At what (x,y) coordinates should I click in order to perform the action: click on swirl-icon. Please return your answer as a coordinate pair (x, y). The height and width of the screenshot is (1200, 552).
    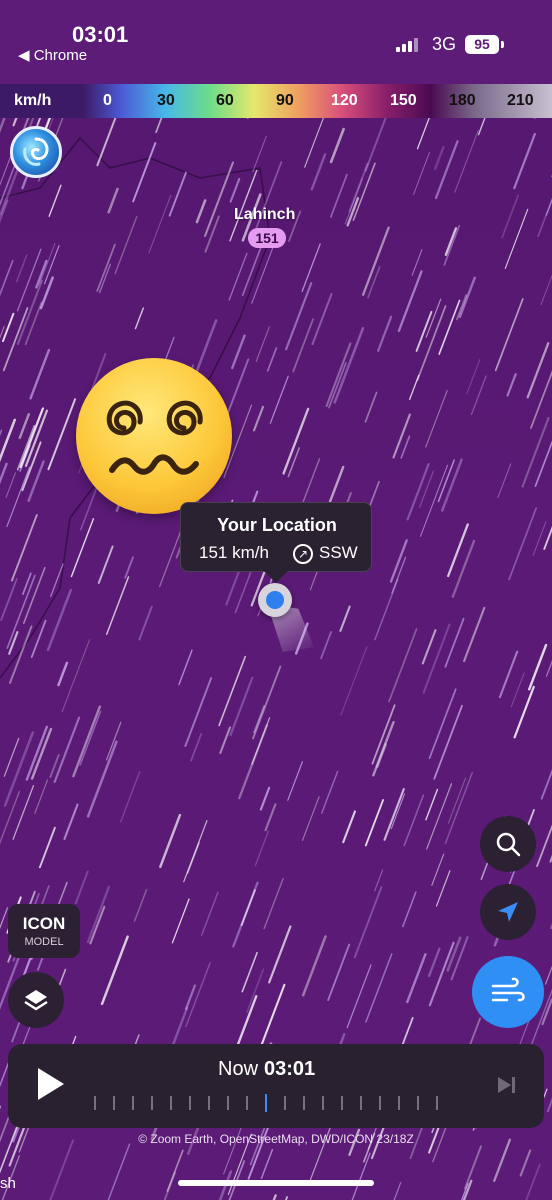
    Looking at the image, I should click on (36, 151).